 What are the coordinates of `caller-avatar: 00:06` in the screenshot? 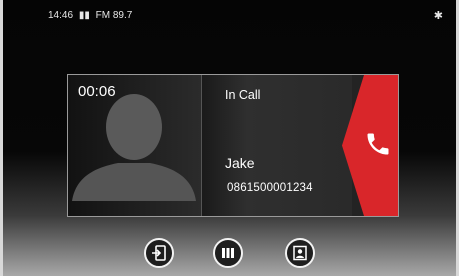 It's located at (135, 145).